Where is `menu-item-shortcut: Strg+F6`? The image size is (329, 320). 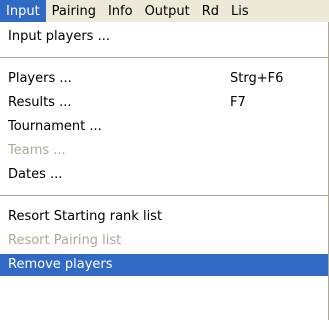 menu-item-shortcut: Strg+F6 is located at coordinates (257, 78).